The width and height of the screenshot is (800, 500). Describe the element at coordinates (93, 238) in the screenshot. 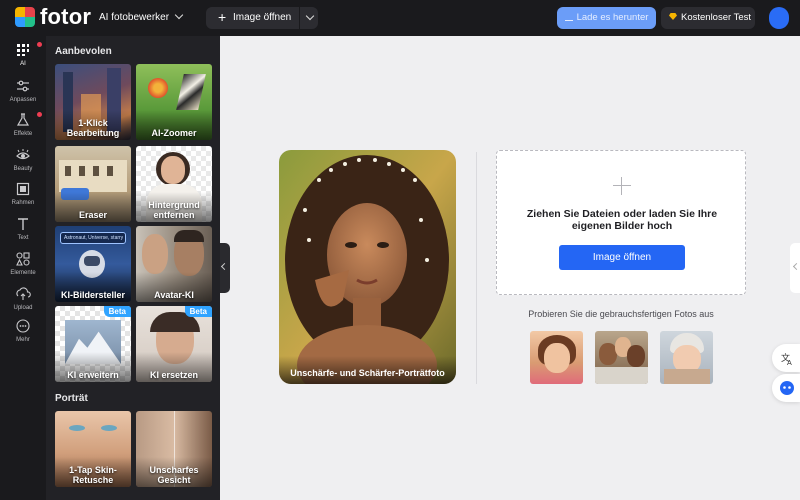

I see `prompt-preview: Astronaut, Universe, starry` at that location.